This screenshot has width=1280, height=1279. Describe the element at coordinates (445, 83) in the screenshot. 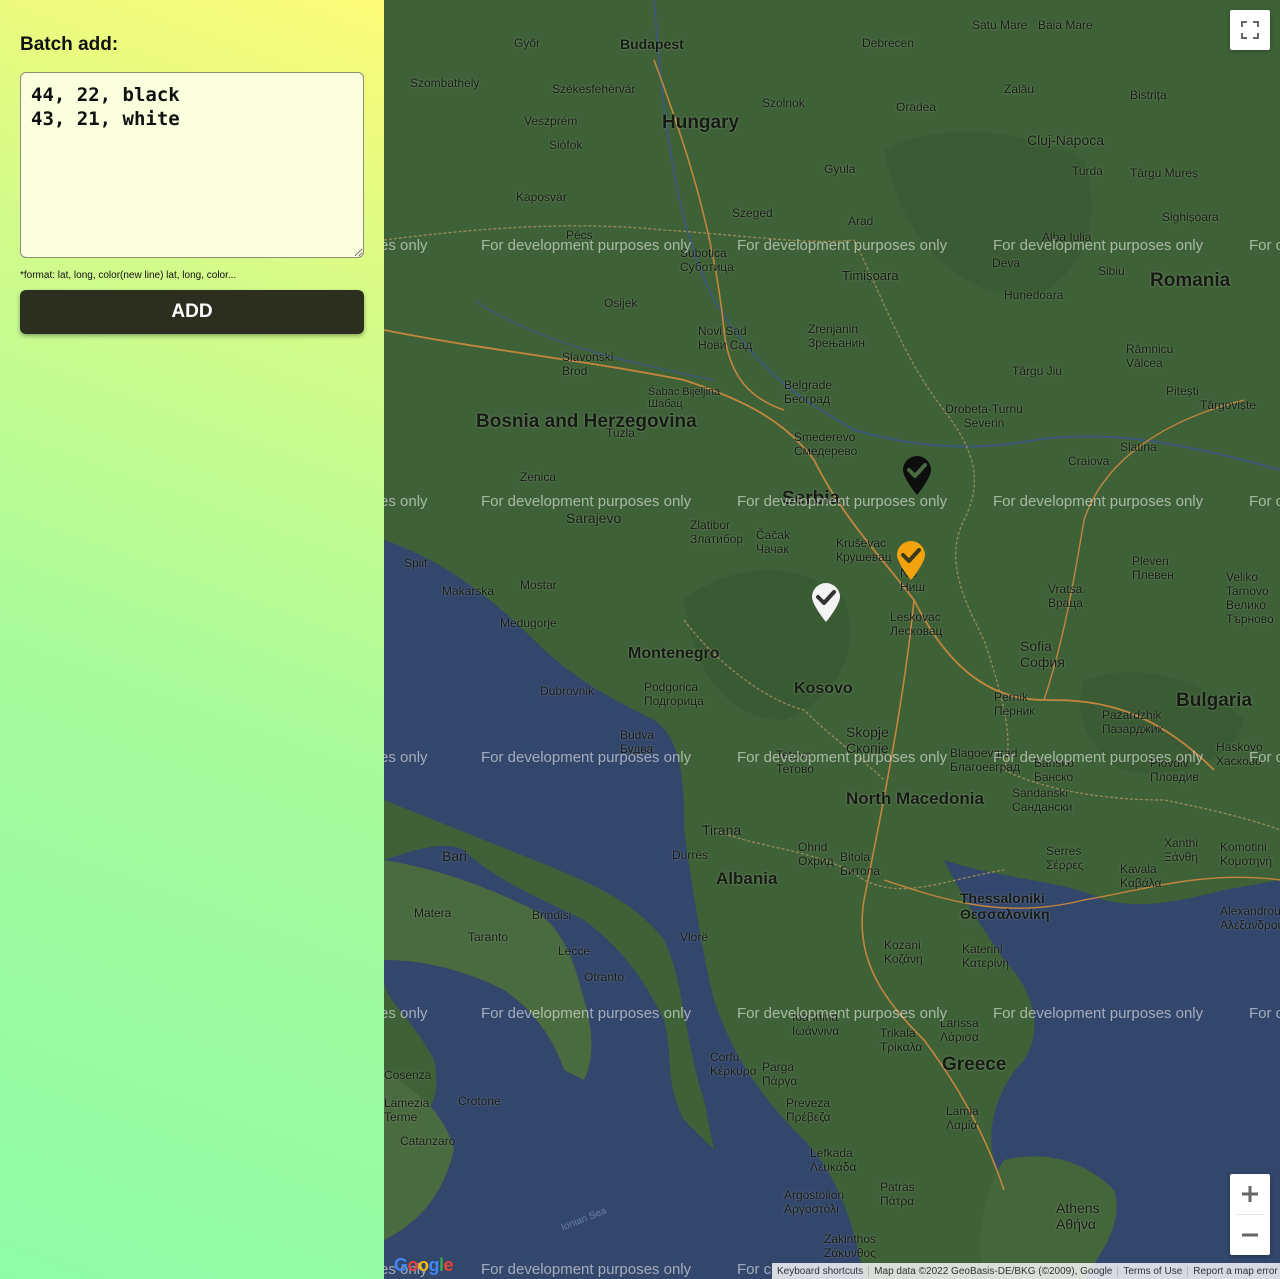

I see `city-label: Szombathely` at that location.